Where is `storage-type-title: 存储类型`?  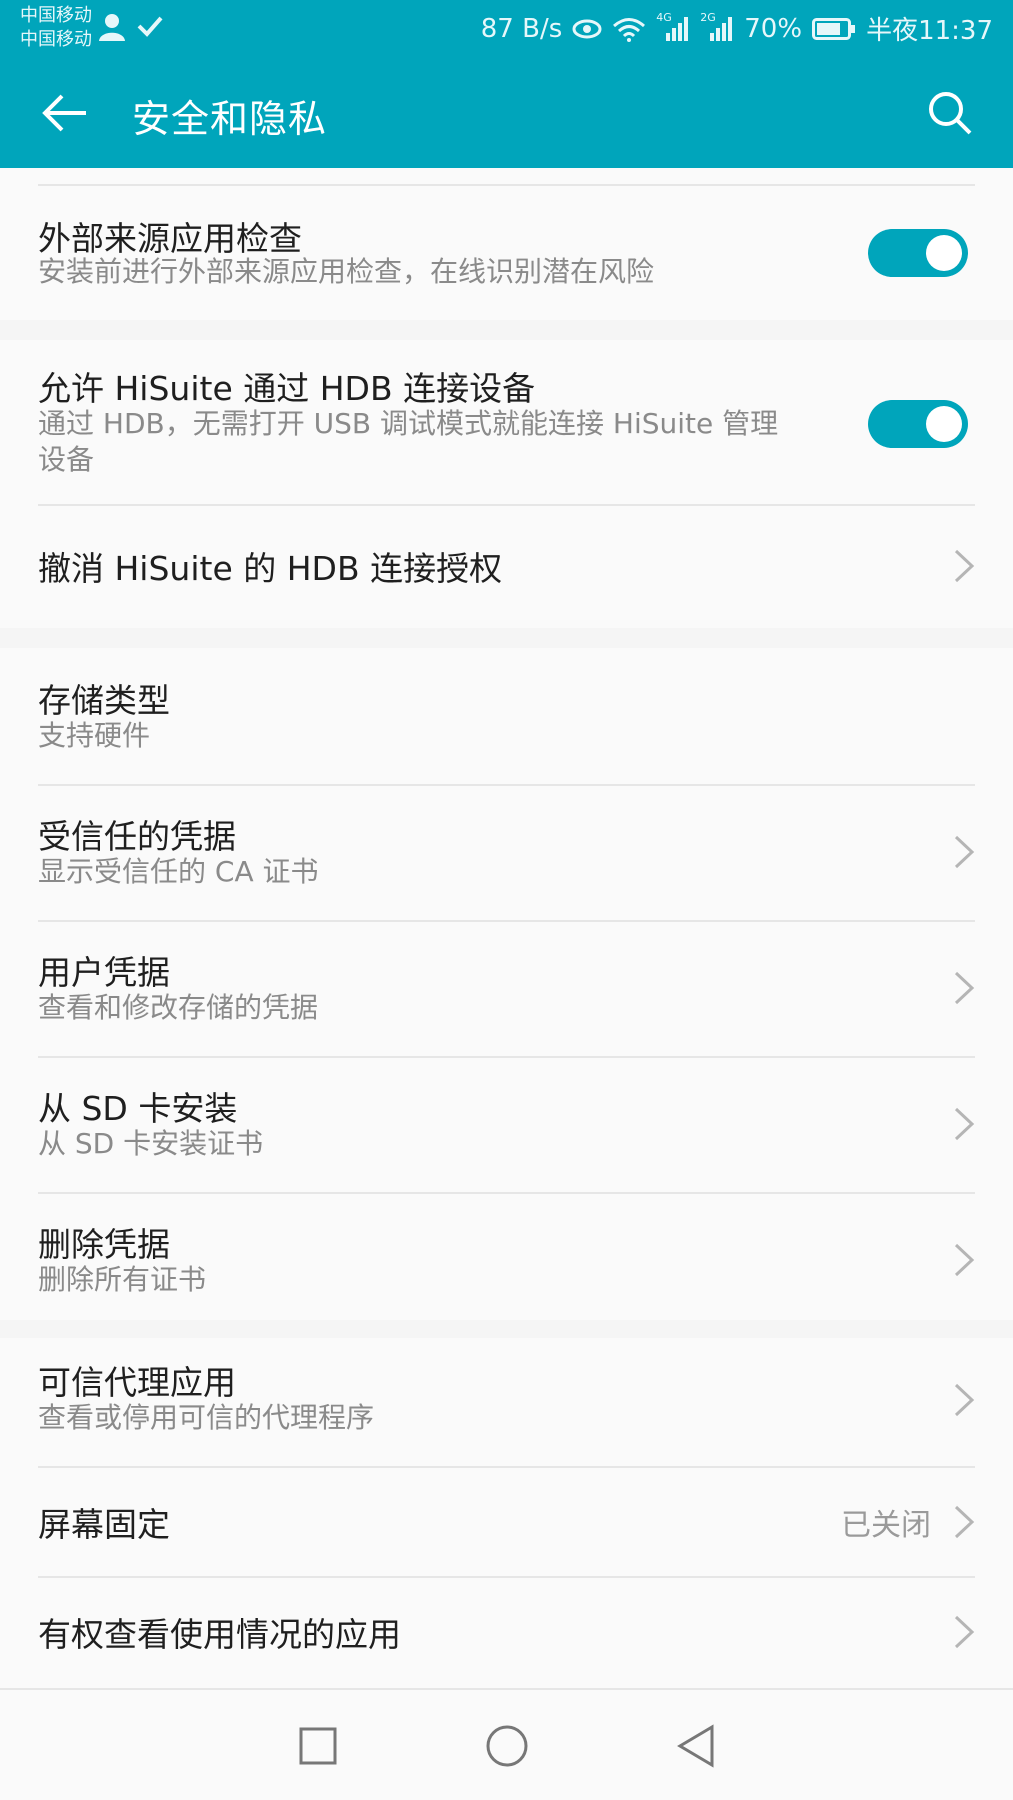 storage-type-title: 存储类型 is located at coordinates (104, 700).